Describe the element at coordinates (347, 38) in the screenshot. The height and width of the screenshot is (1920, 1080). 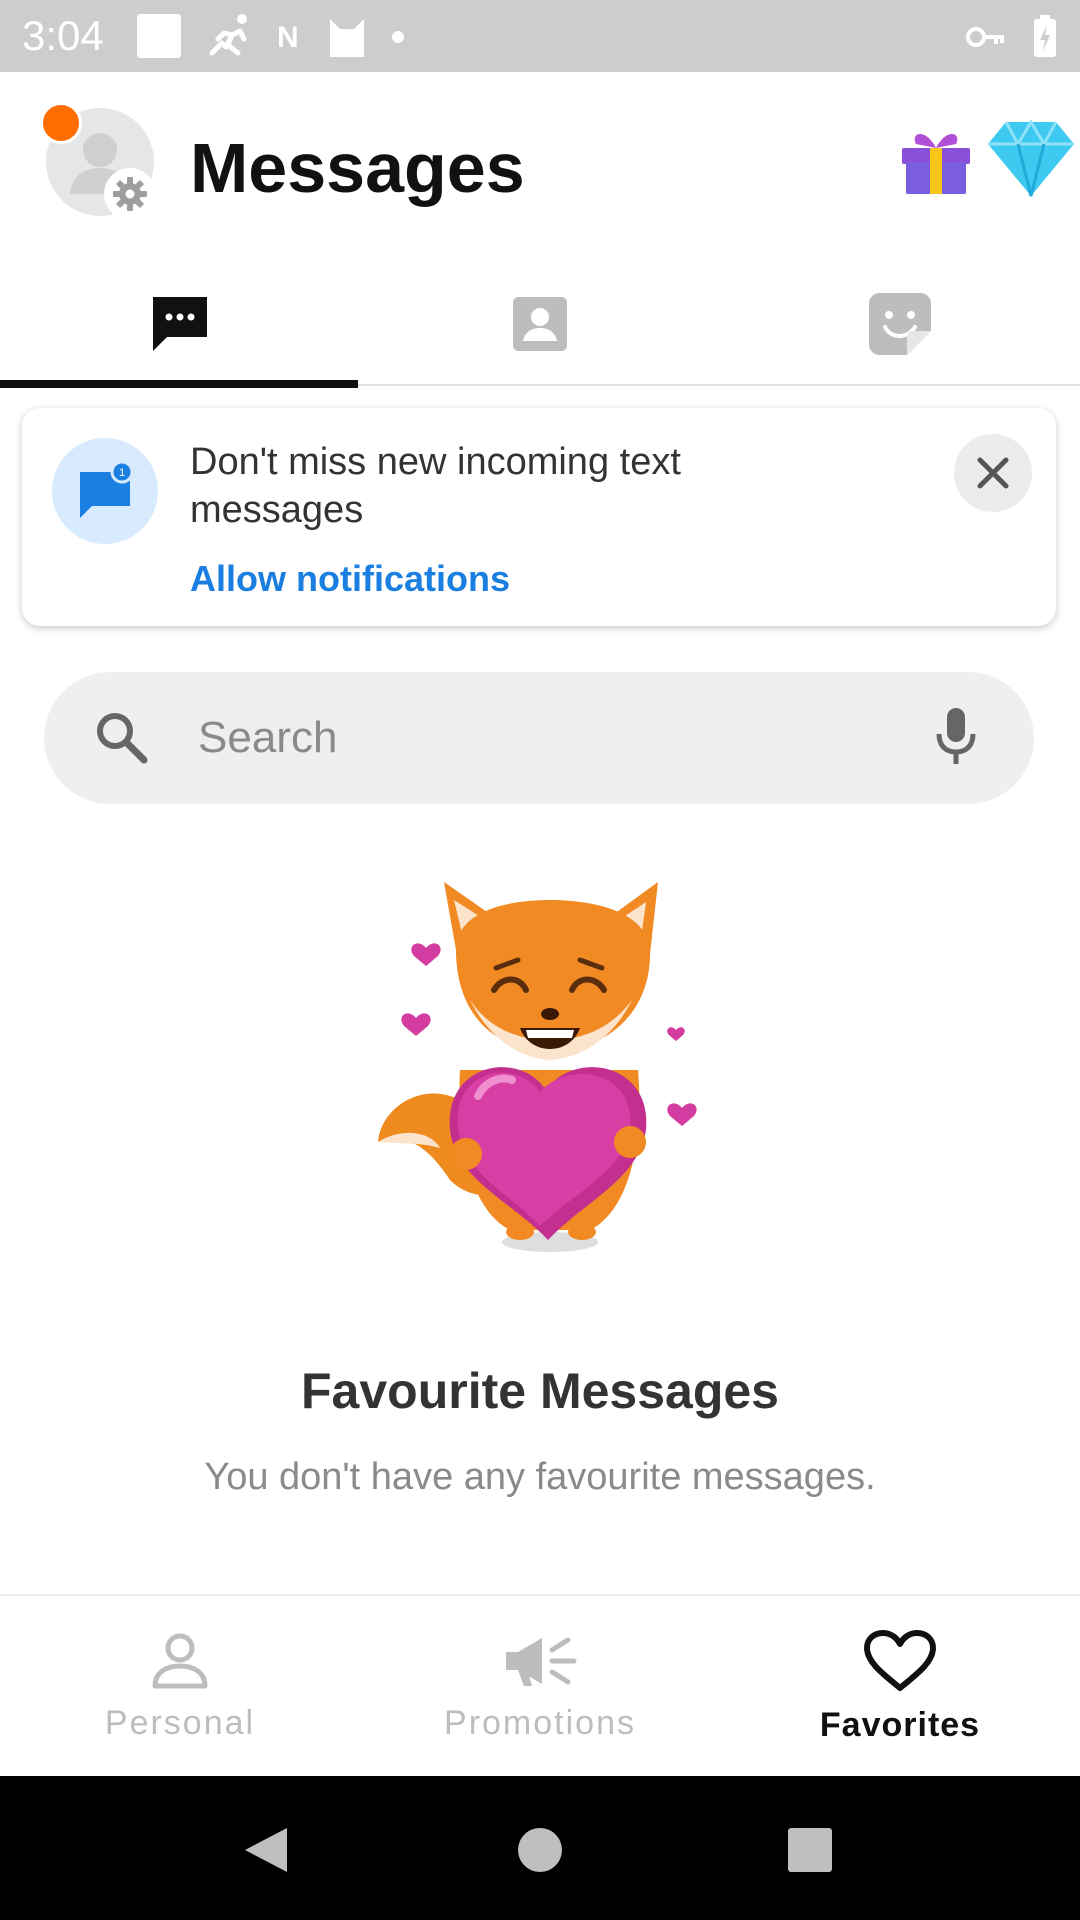
I see `cat-icon` at that location.